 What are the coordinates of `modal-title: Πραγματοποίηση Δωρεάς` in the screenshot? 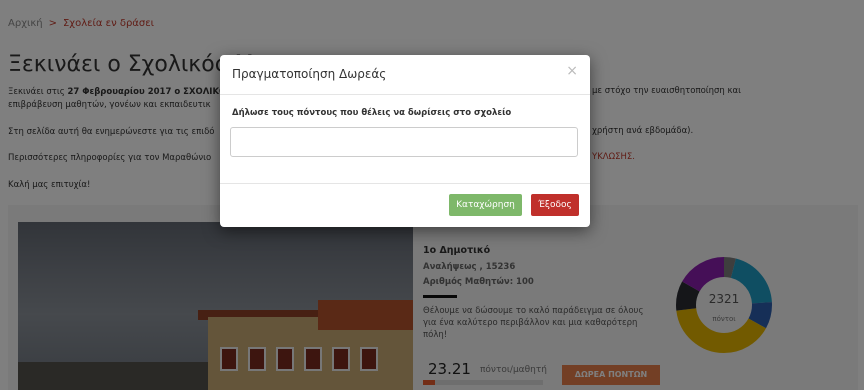 It's located at (309, 74).